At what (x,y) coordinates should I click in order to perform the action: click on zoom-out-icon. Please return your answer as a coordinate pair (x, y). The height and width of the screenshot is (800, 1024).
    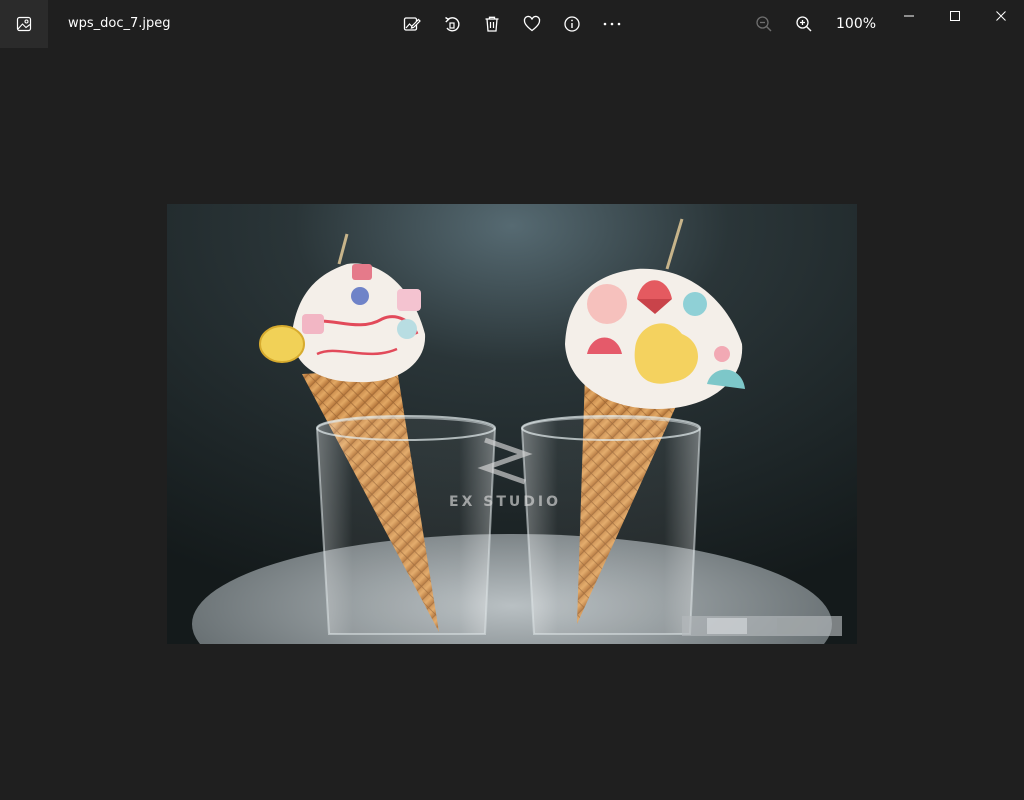
    Looking at the image, I should click on (764, 24).